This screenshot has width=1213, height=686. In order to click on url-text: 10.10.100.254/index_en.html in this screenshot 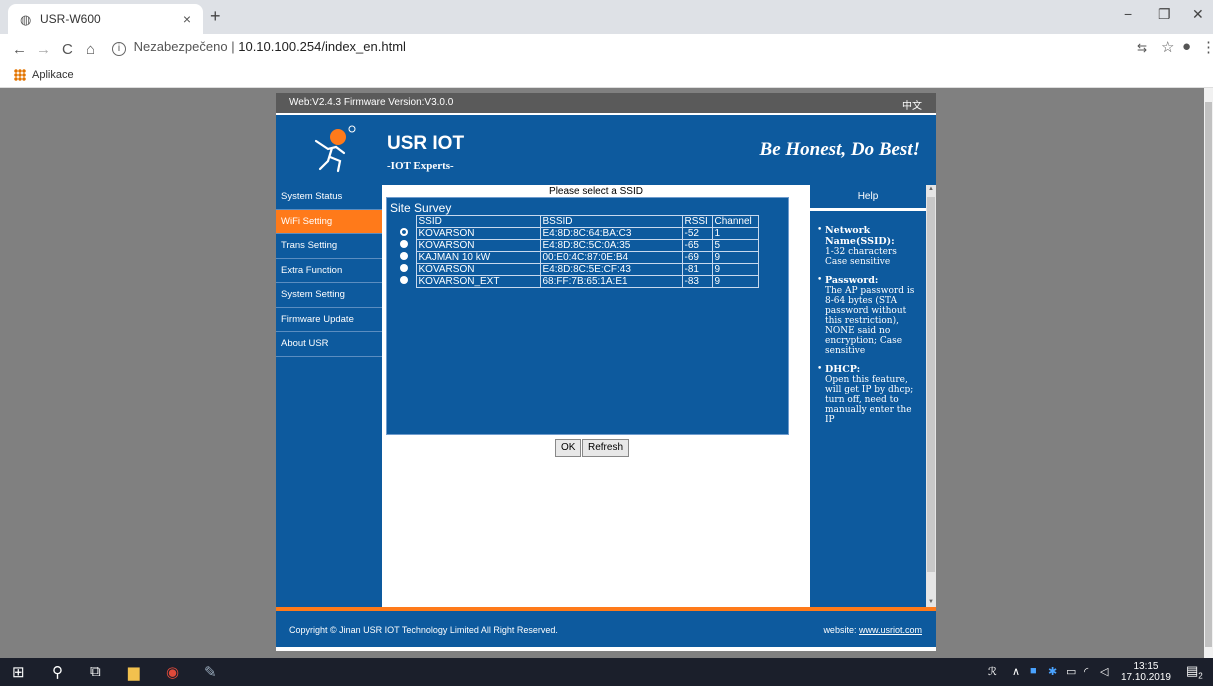, I will do `click(322, 46)`.